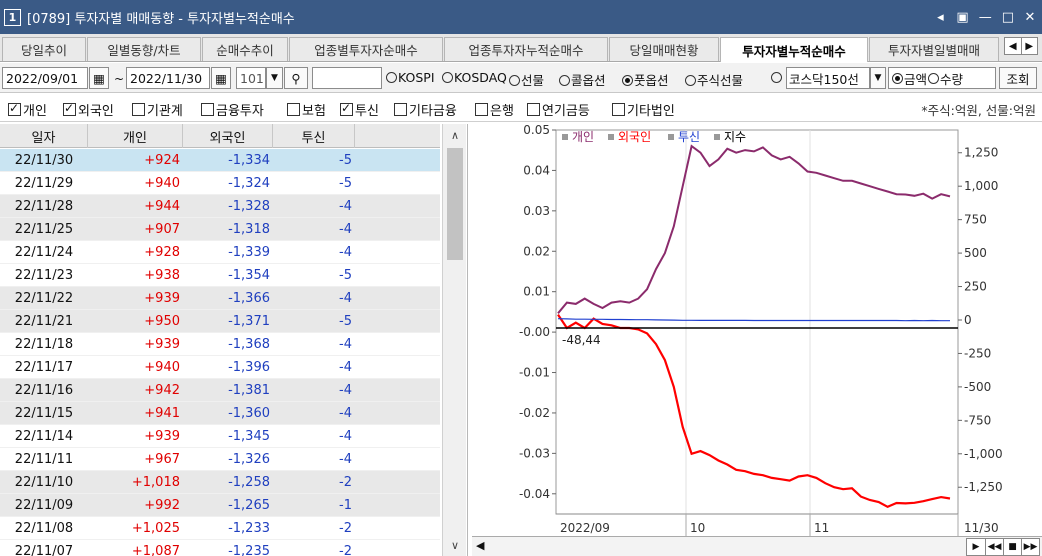 The image size is (1042, 556). I want to click on table-row: 22/11/28 +944 -1,328 -4, so click(220, 206).